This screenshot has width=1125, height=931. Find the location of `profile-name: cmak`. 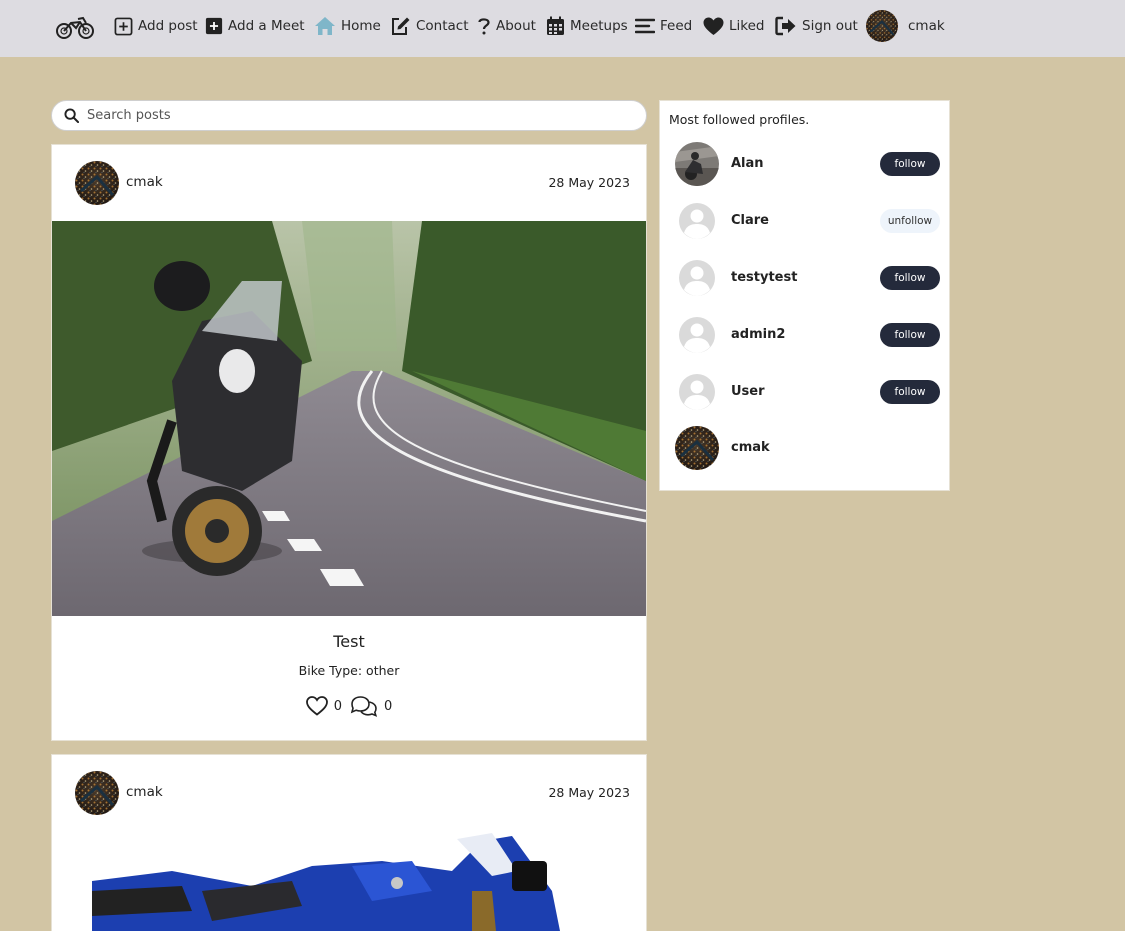

profile-name: cmak is located at coordinates (750, 447).